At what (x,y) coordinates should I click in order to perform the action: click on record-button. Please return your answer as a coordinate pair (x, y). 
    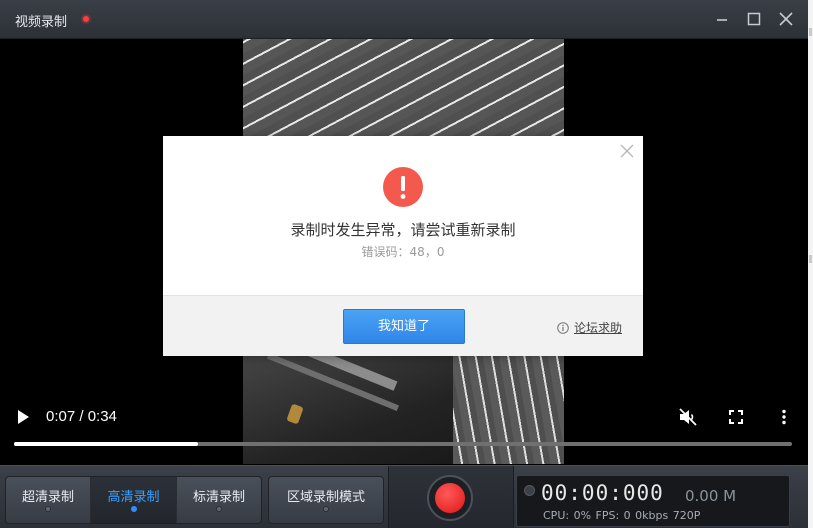
    Looking at the image, I should click on (450, 498).